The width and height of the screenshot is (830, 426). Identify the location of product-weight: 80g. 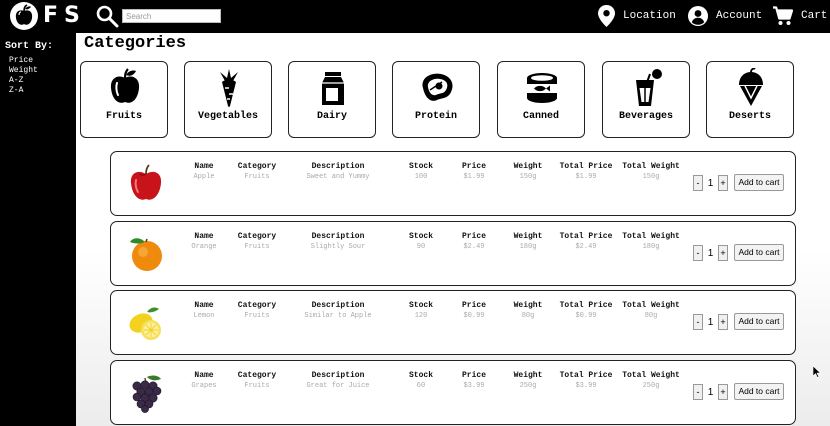
(528, 316).